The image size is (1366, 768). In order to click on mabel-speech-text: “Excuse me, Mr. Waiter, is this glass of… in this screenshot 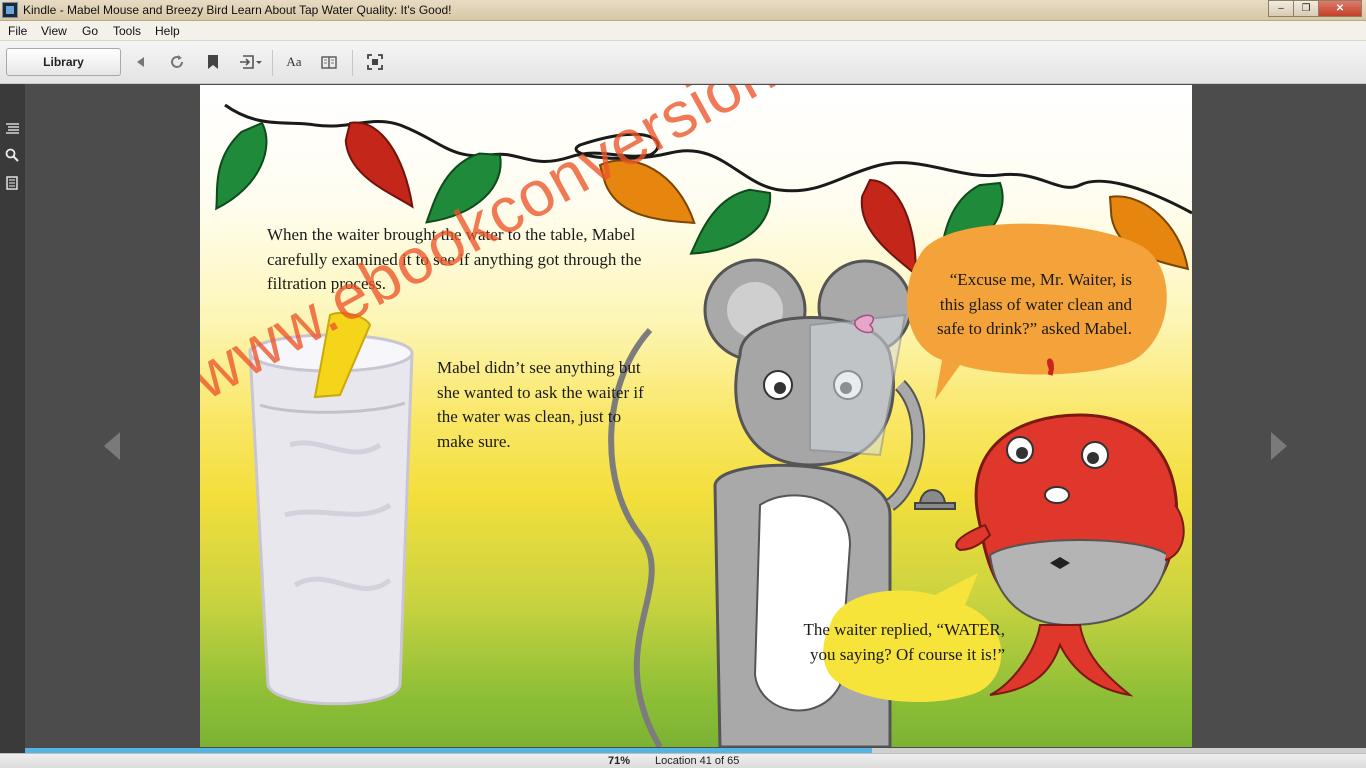, I will do `click(1034, 304)`.